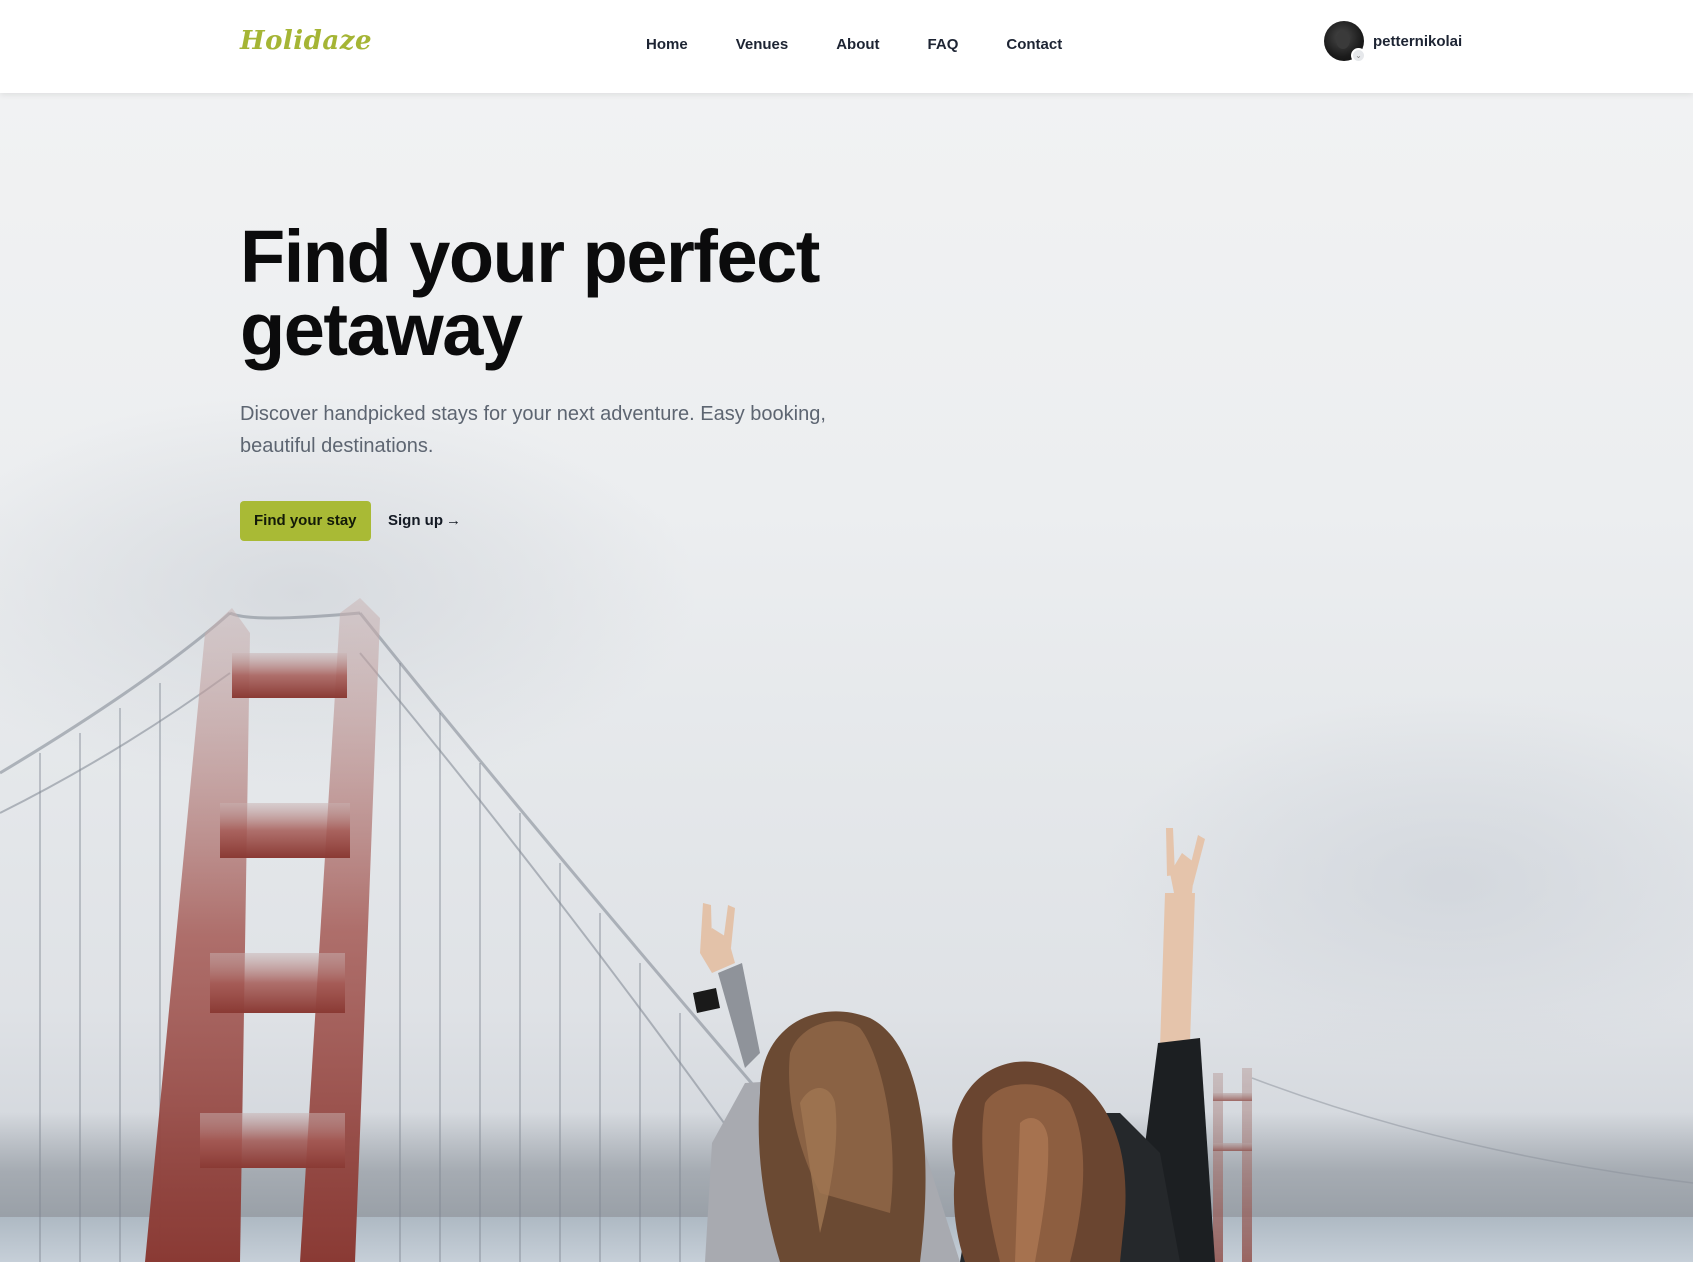  Describe the element at coordinates (453, 520) in the screenshot. I see `arrow-right-icon: →` at that location.